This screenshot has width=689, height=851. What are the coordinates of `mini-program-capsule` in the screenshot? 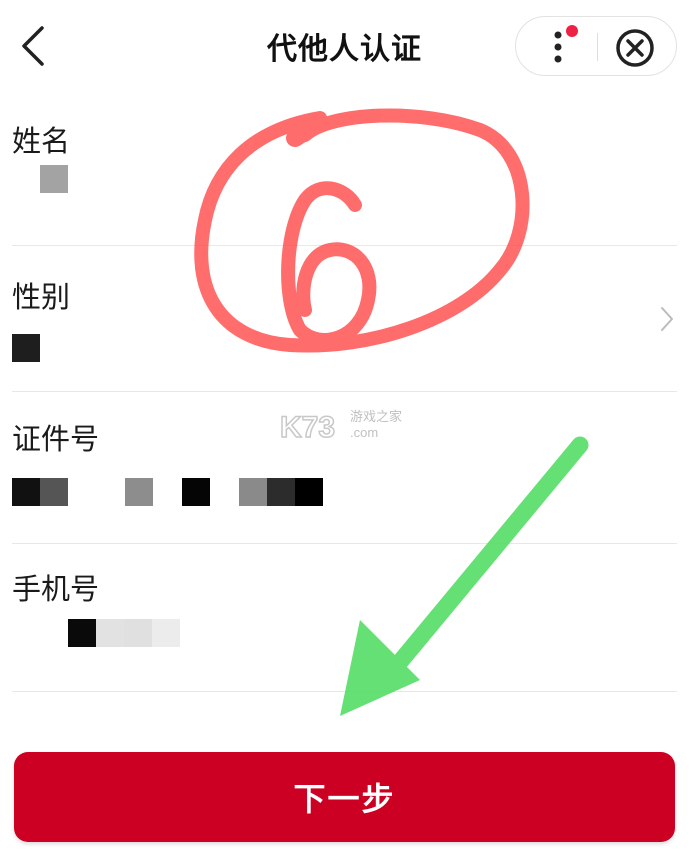 It's located at (596, 46).